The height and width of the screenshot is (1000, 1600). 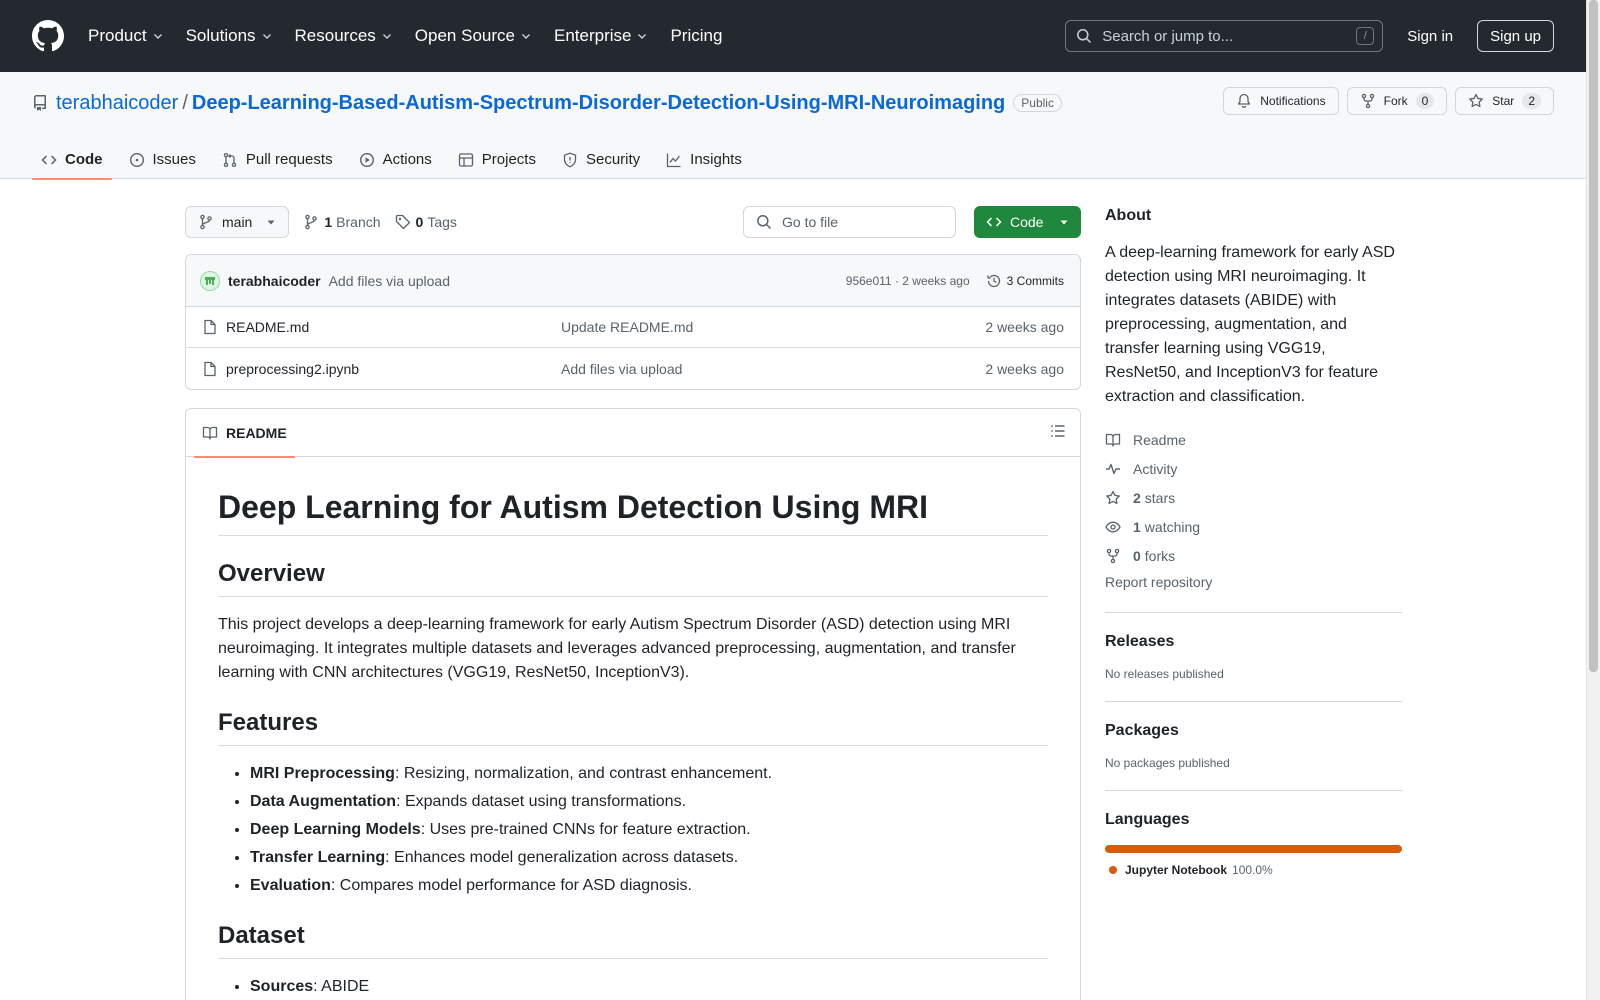 What do you see at coordinates (72, 160) in the screenshot?
I see `tab-code: Code` at bounding box center [72, 160].